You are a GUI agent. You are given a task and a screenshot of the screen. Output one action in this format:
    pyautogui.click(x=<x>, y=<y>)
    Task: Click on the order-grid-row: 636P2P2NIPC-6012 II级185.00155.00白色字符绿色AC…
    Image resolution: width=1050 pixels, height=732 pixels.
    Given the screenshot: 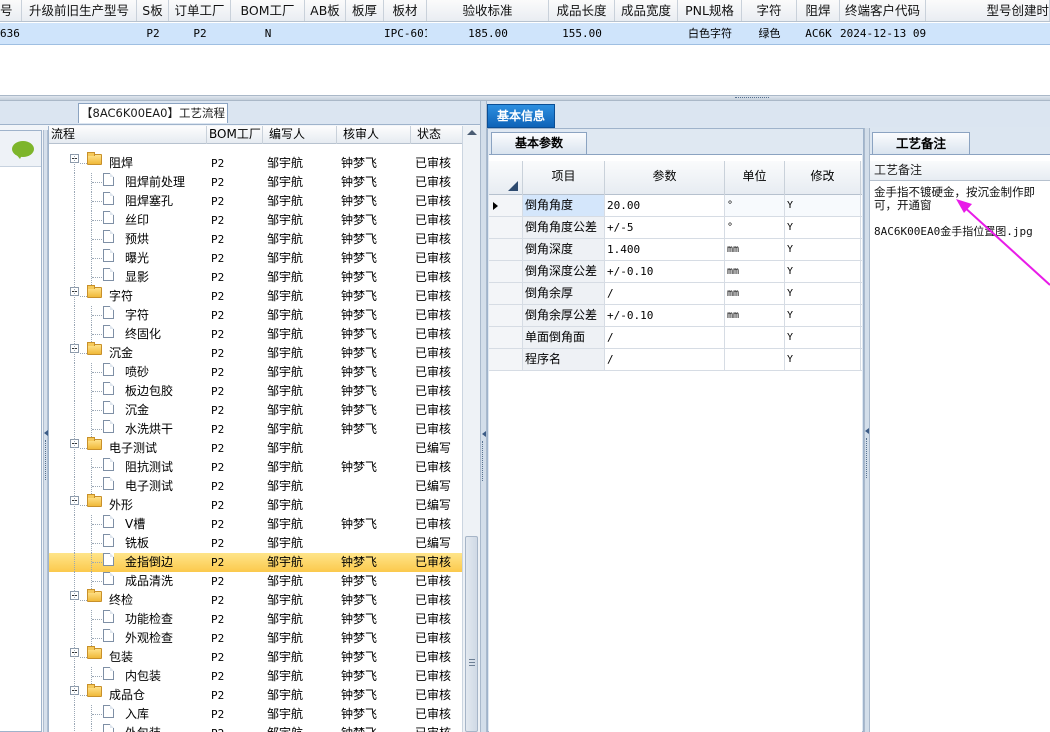 What is the action you would take?
    pyautogui.click(x=525, y=34)
    